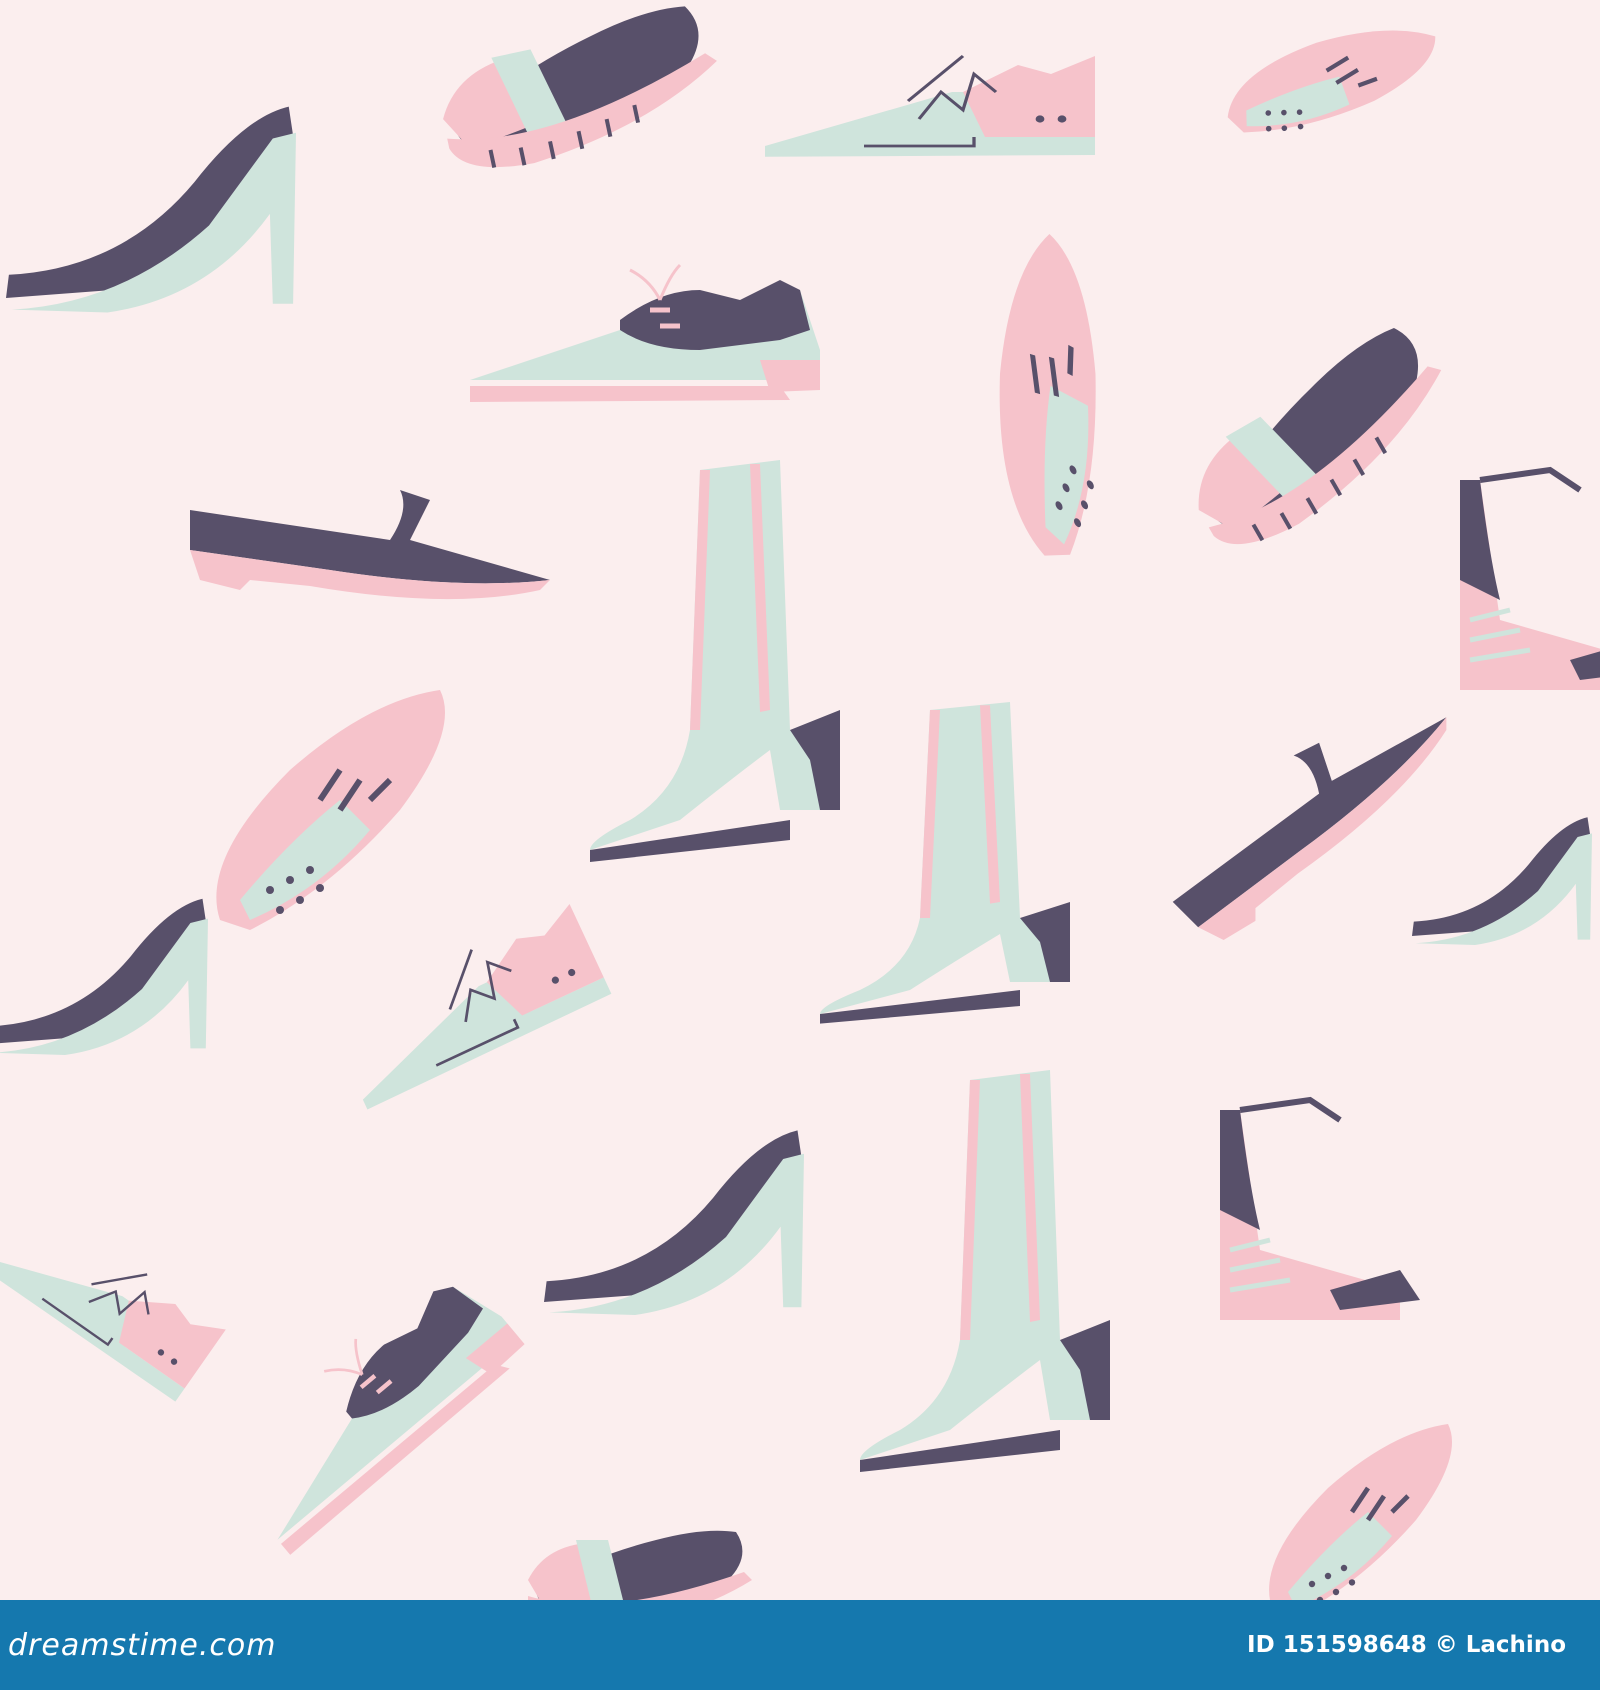 The height and width of the screenshot is (1690, 1600). I want to click on image-credit: ID 151598648 © Lachino, so click(1406, 1645).